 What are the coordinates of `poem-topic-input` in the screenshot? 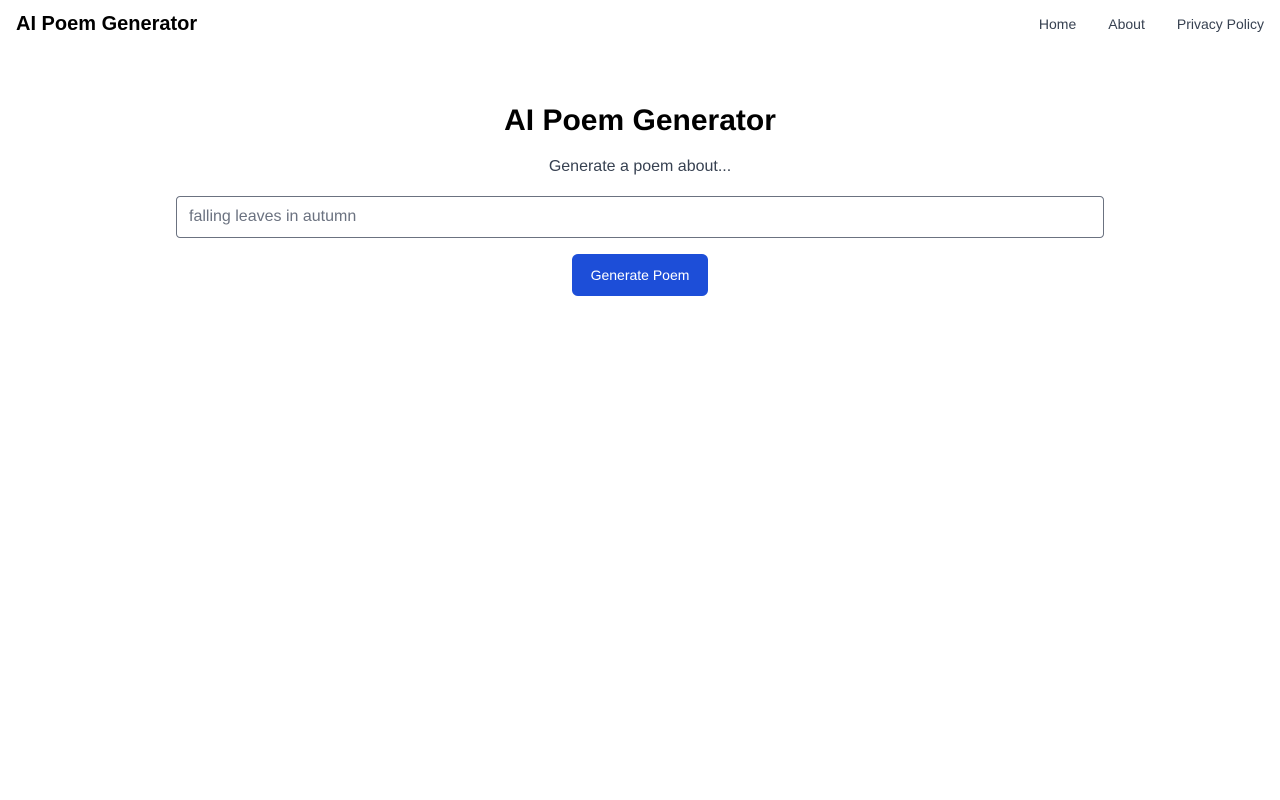 It's located at (640, 217).